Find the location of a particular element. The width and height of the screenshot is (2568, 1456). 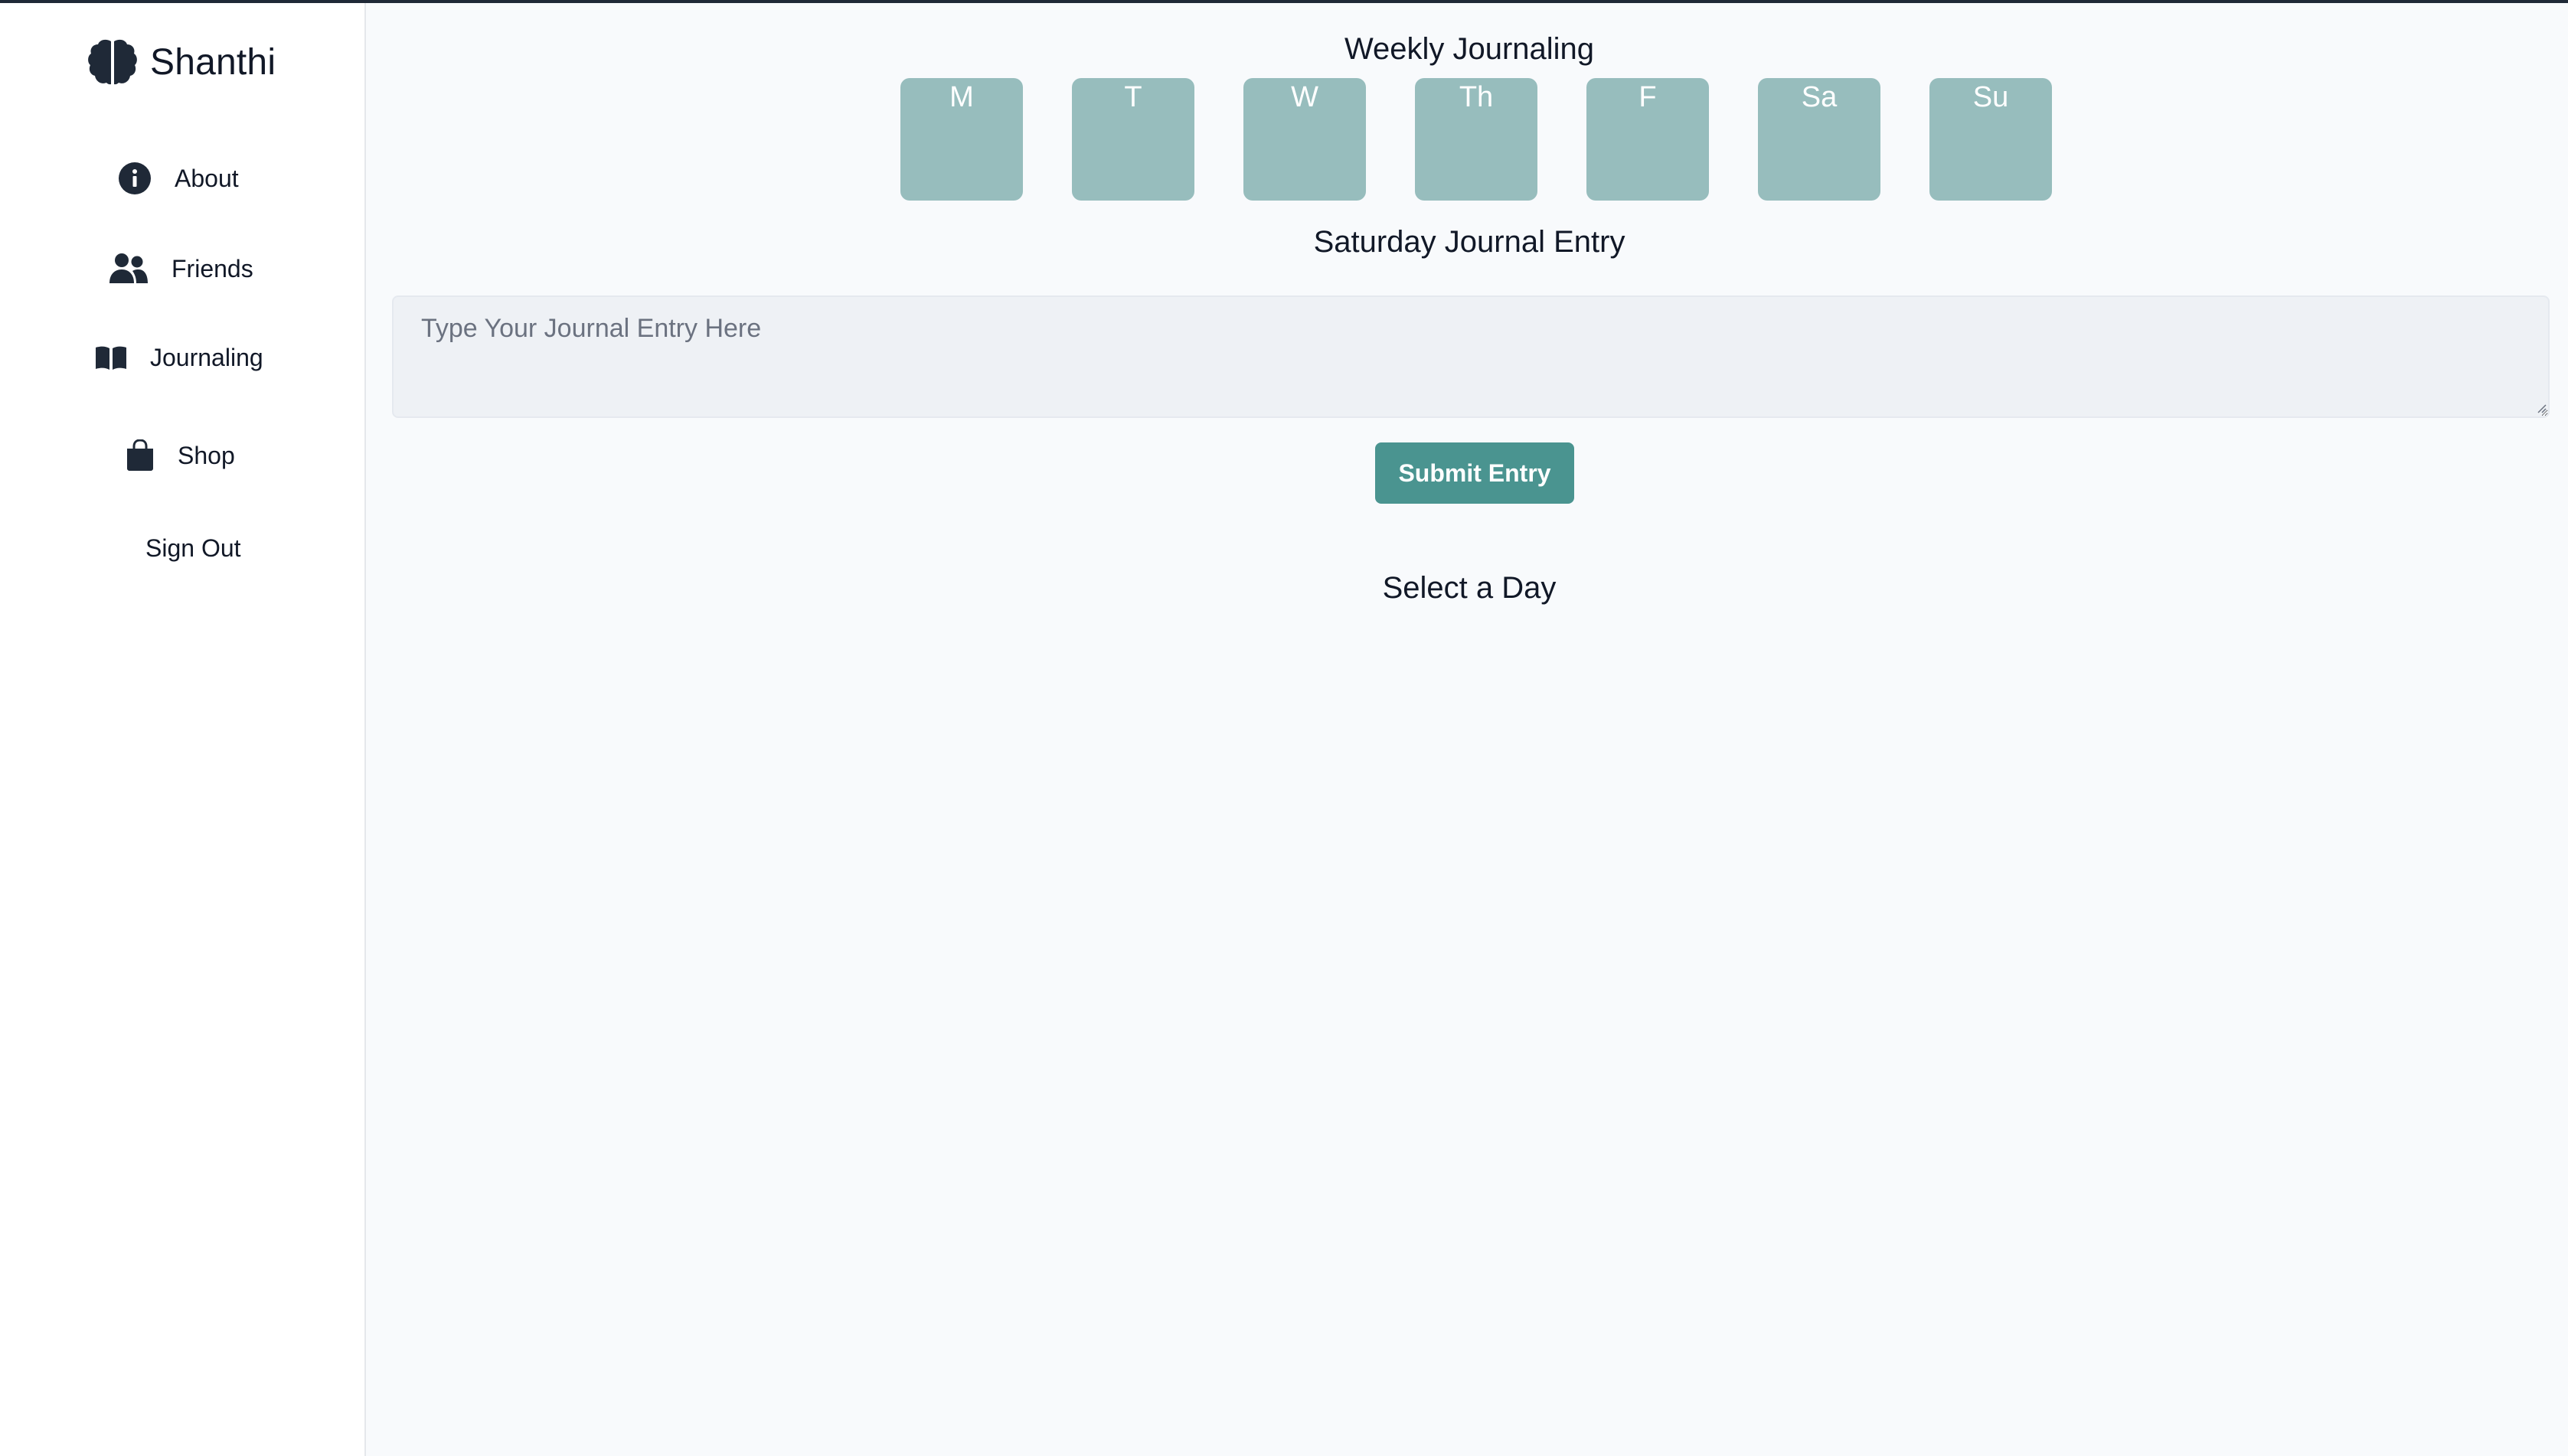

sidebar-item-label: About is located at coordinates (207, 178).